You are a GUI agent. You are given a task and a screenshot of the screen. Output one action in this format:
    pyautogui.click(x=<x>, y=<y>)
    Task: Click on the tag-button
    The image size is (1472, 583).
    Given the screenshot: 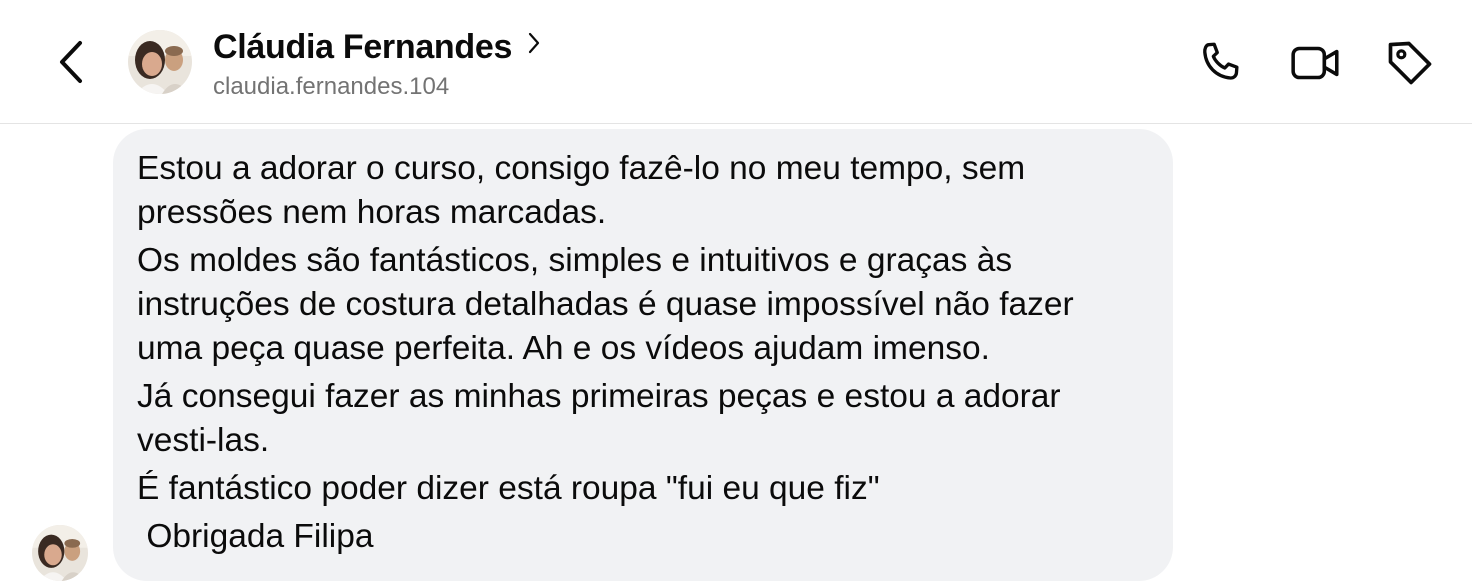 What is the action you would take?
    pyautogui.click(x=1410, y=63)
    